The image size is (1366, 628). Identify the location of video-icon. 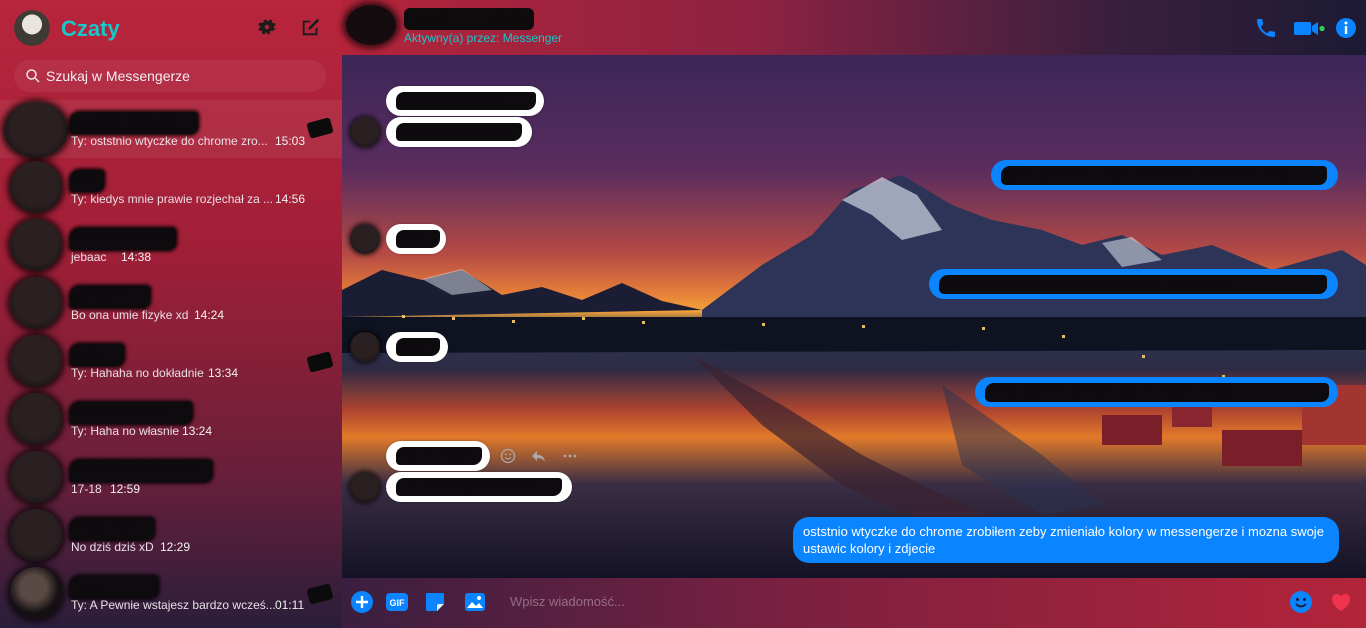
(1309, 28).